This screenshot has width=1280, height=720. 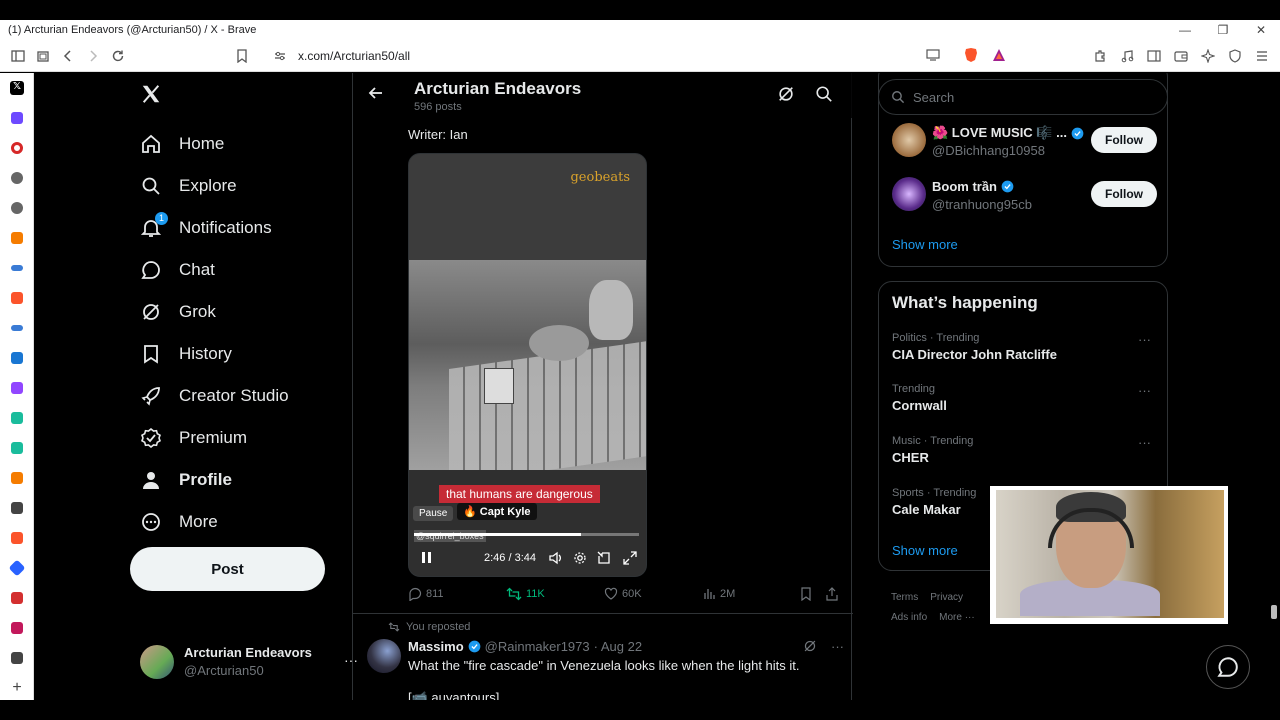 What do you see at coordinates (904, 597) in the screenshot?
I see `footer-link: Terms` at bounding box center [904, 597].